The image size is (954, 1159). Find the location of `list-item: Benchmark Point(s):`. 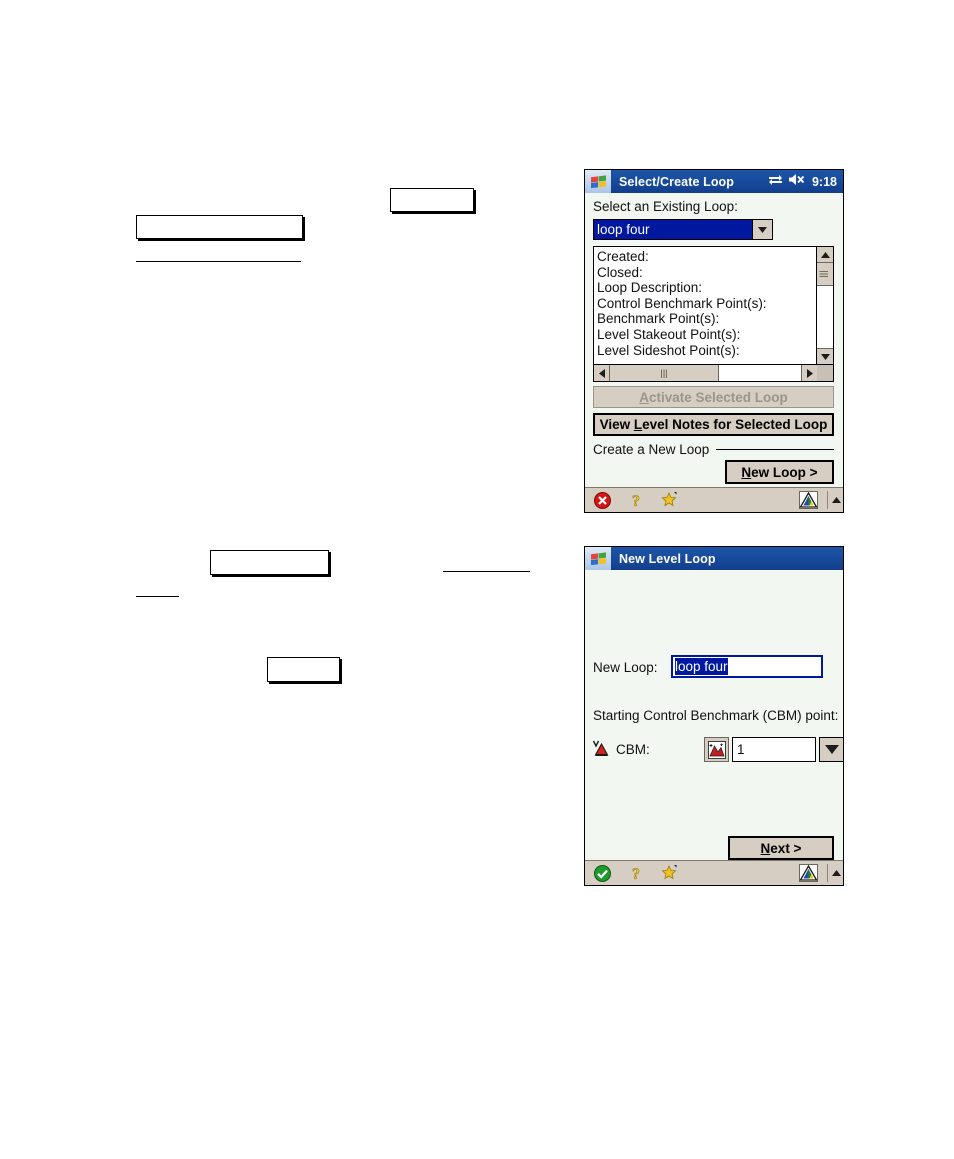

list-item: Benchmark Point(s): is located at coordinates (706, 319).